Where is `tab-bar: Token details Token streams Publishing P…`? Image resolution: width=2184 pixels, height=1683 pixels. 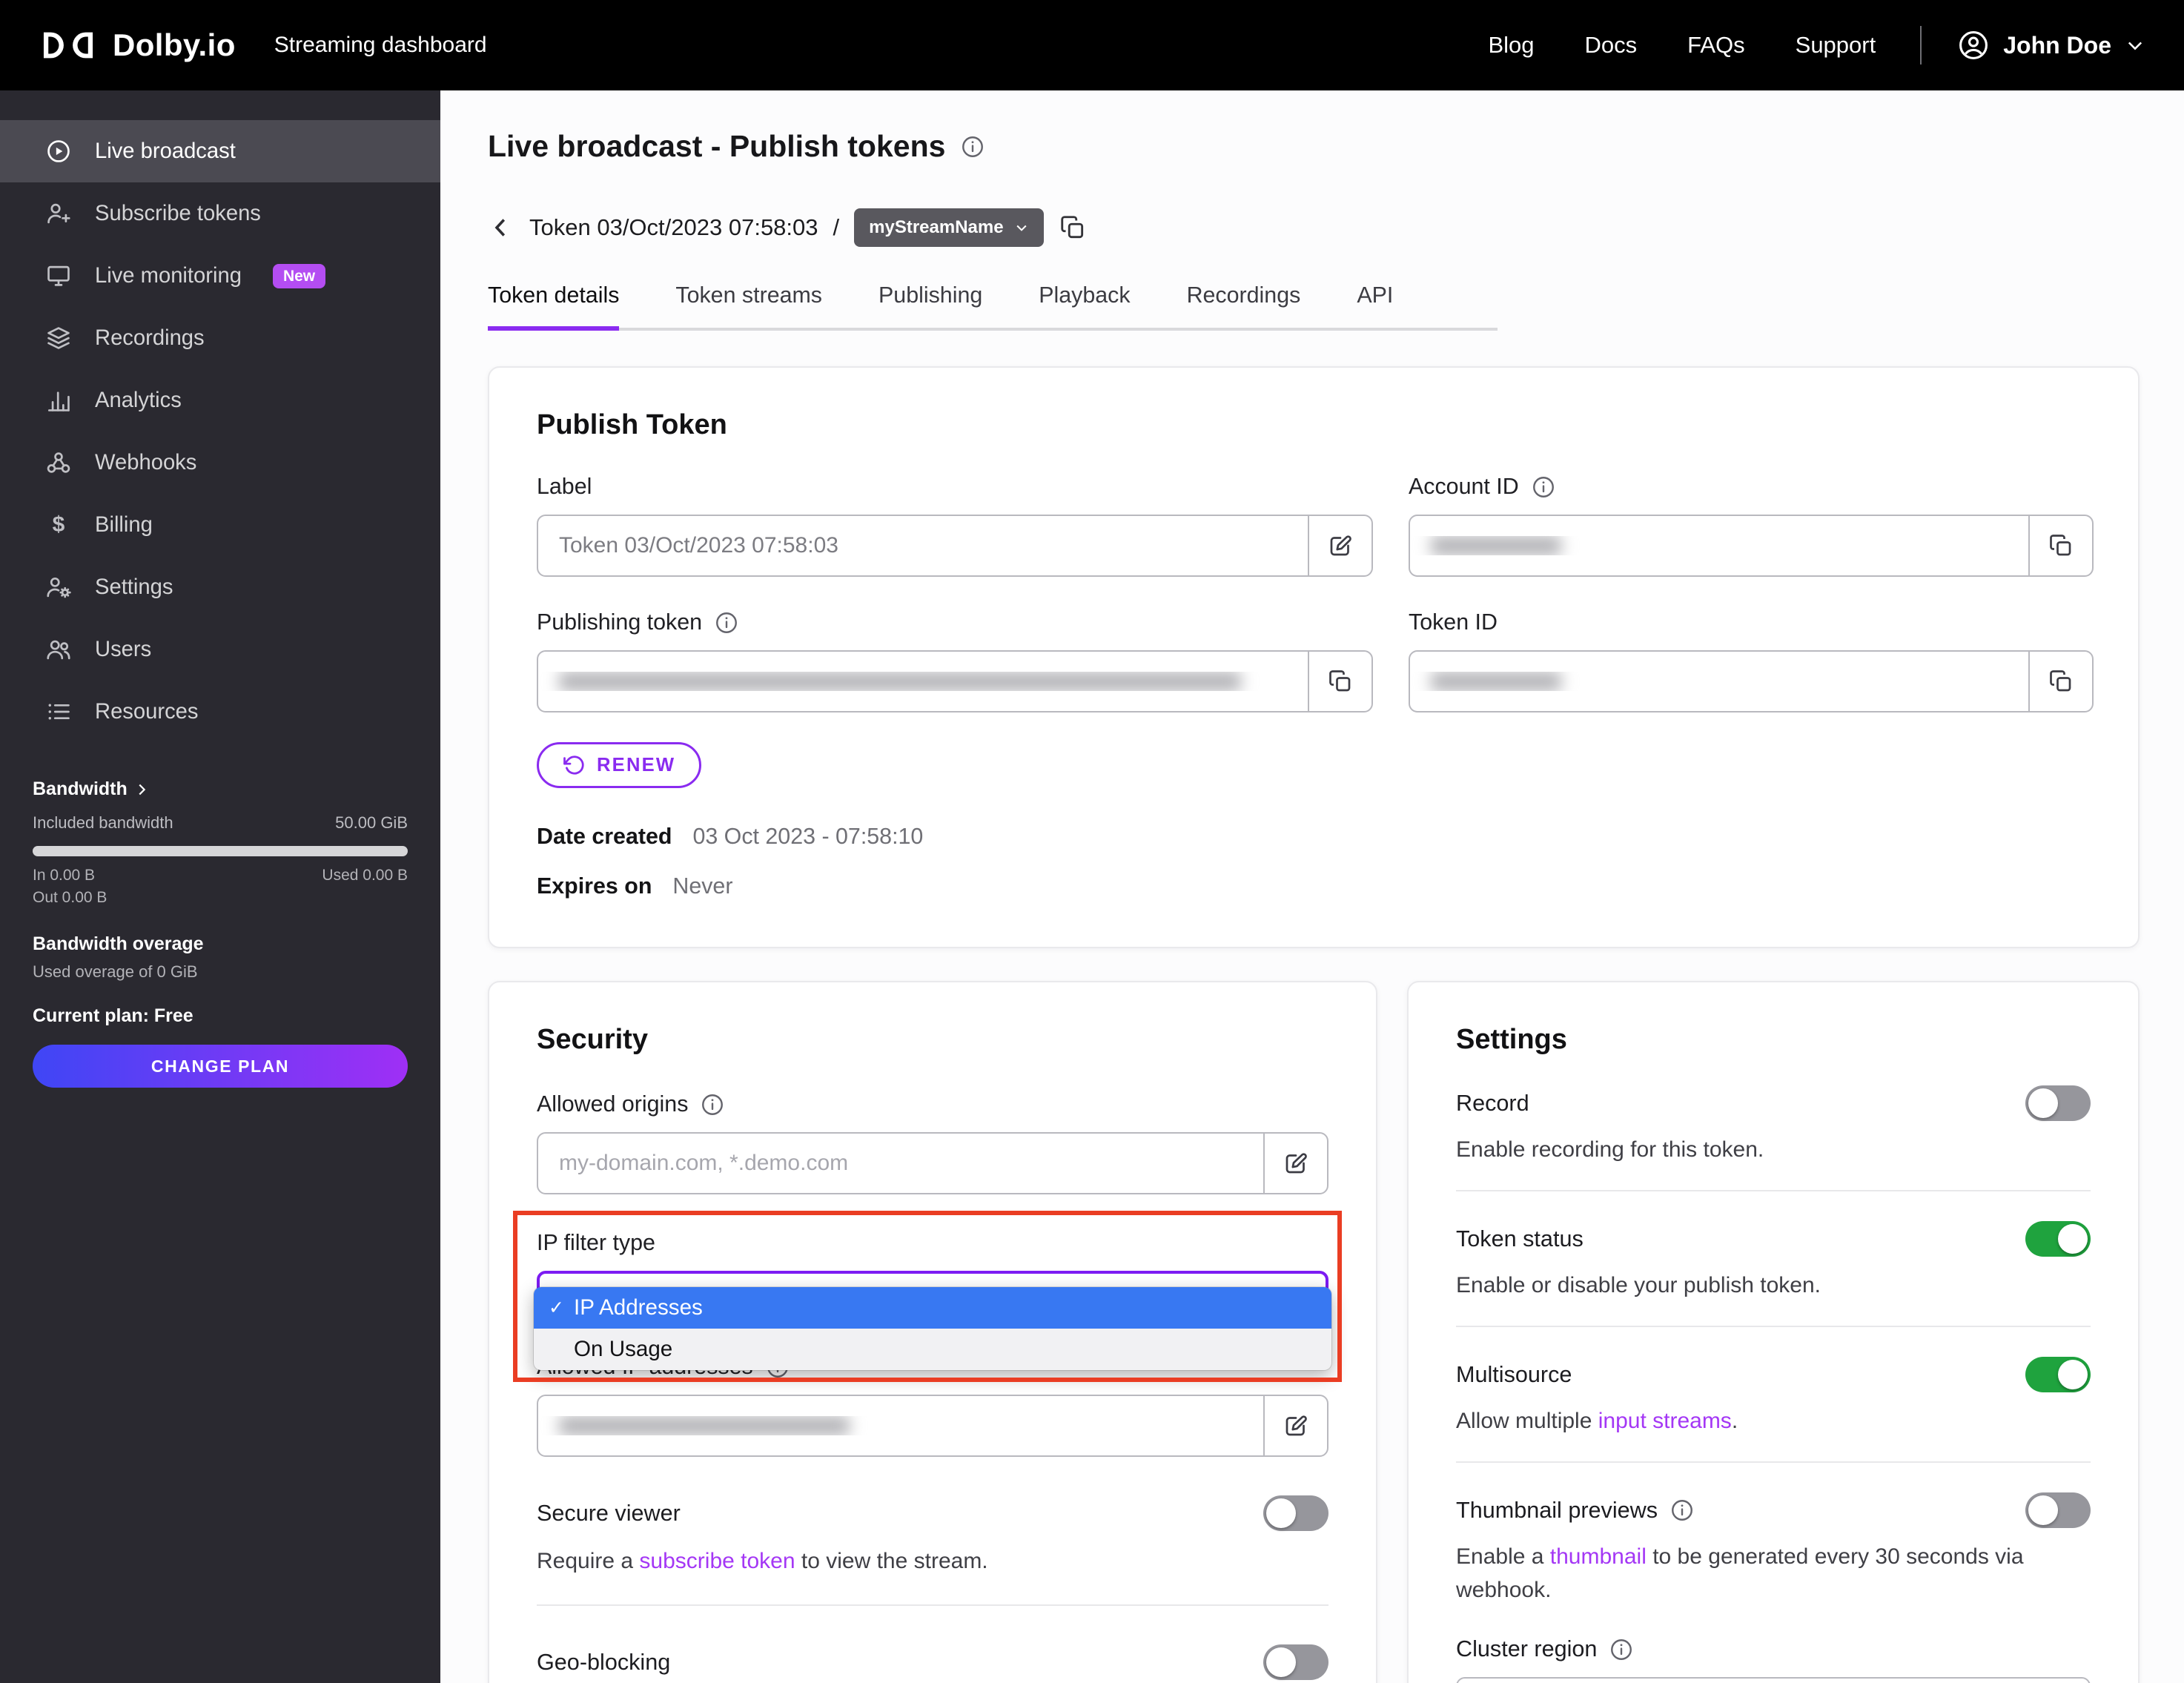 tab-bar: Token details Token streams Publishing P… is located at coordinates (993, 306).